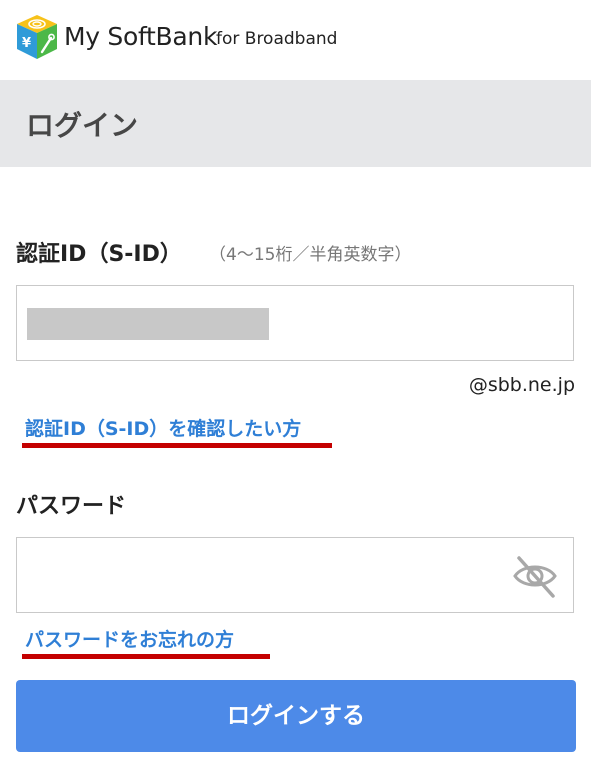 The width and height of the screenshot is (591, 780). Describe the element at coordinates (177, 445) in the screenshot. I see `id-help-underline` at that location.